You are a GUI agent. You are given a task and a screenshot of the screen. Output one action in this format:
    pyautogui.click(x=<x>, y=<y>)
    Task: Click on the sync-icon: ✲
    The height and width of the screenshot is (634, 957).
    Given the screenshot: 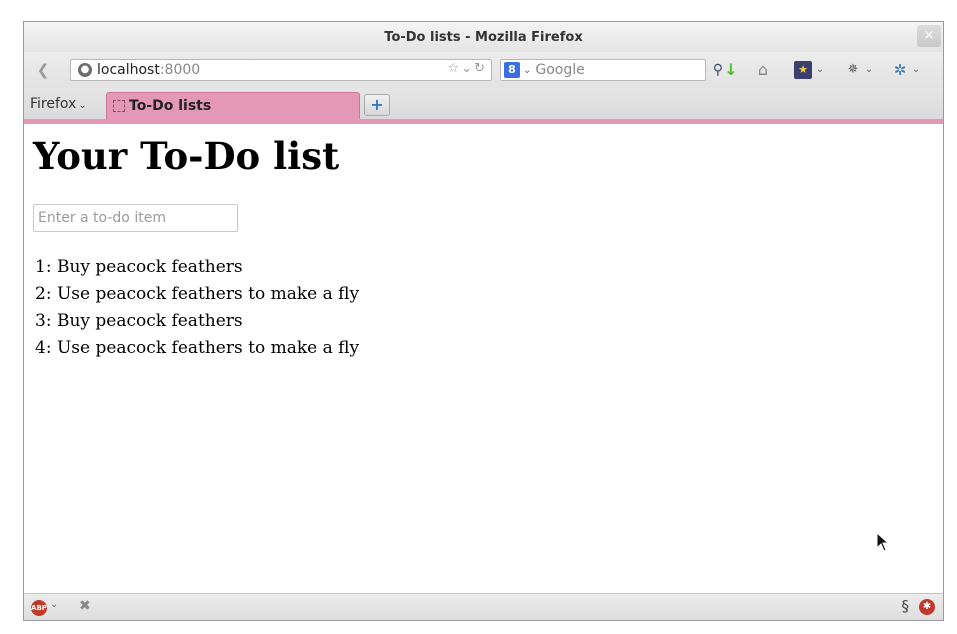 What is the action you would take?
    pyautogui.click(x=900, y=70)
    